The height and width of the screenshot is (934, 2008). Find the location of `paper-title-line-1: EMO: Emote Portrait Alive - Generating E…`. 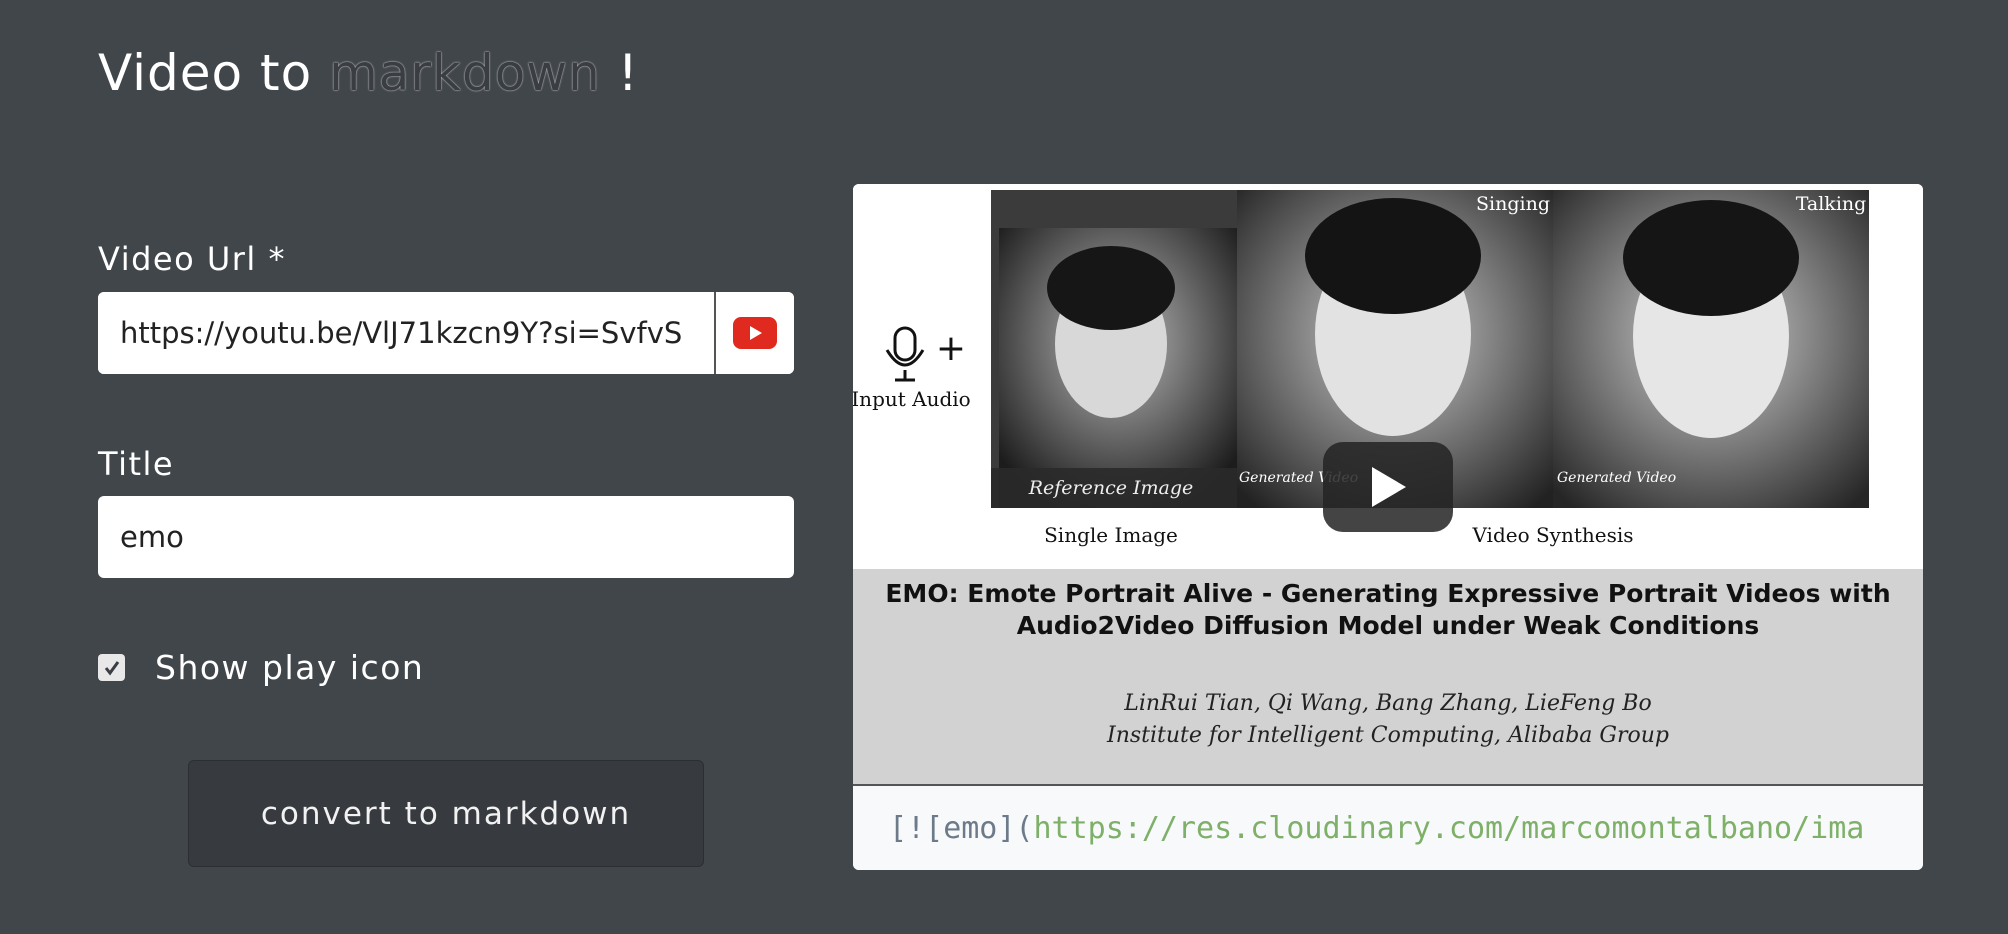

paper-title-line-1: EMO: Emote Portrait Alive - Generating E… is located at coordinates (1388, 593).